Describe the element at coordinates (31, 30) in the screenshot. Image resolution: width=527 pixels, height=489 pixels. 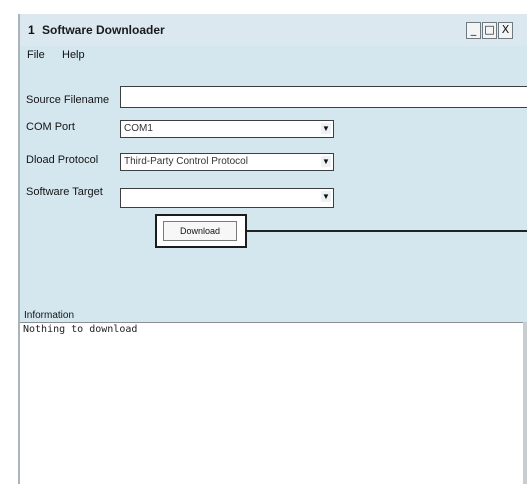
I see `app-icon: 1` at that location.